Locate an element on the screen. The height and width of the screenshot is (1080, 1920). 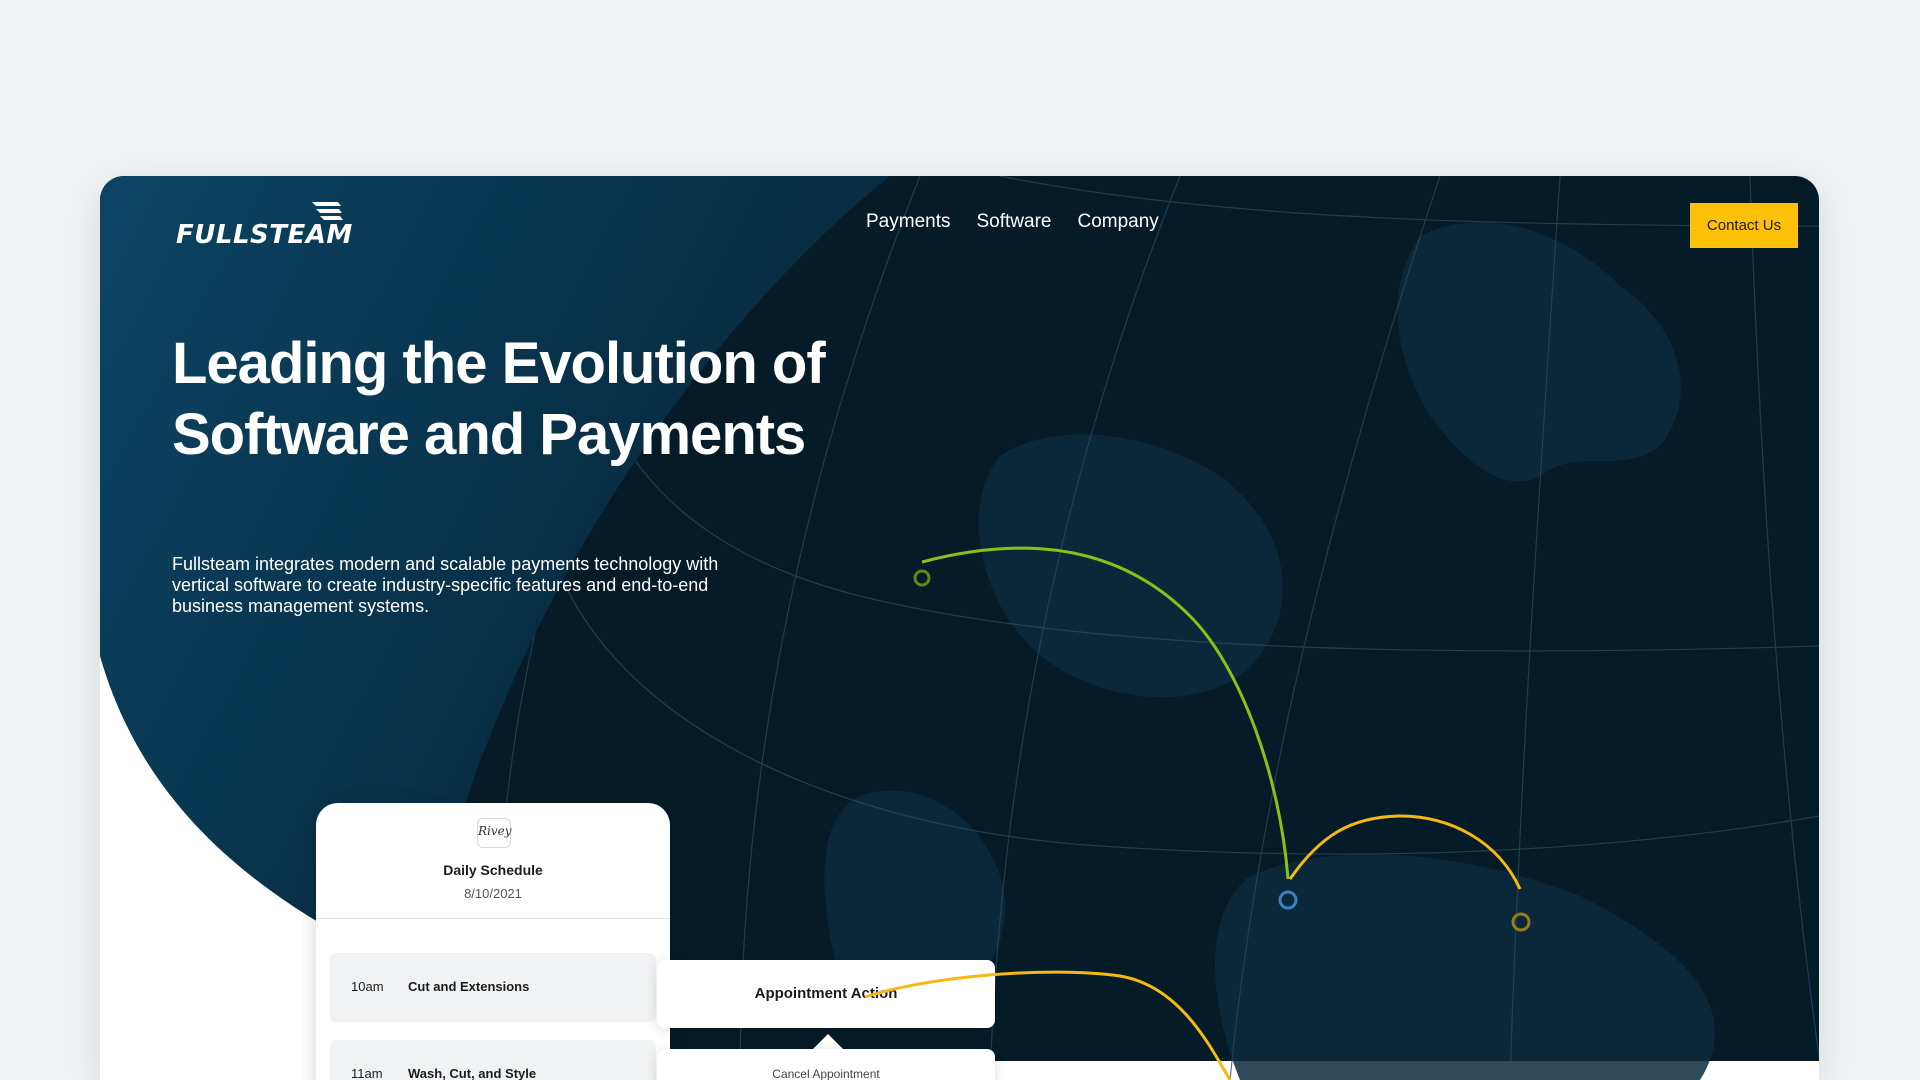
fullsteam-logo: FULLSTEAM is located at coordinates (264, 225).